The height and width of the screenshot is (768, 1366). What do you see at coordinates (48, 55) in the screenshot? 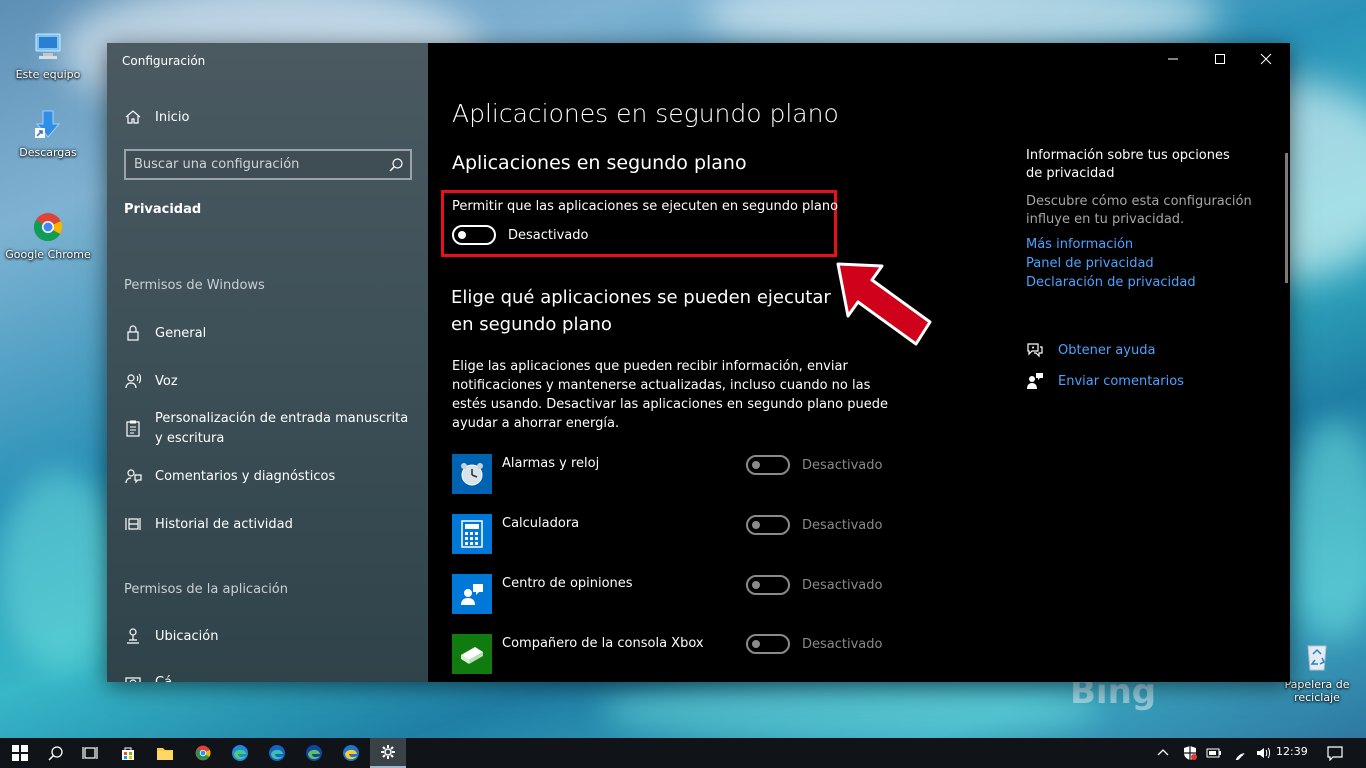
I see `desktop-icon-this-pc: Este equipo` at bounding box center [48, 55].